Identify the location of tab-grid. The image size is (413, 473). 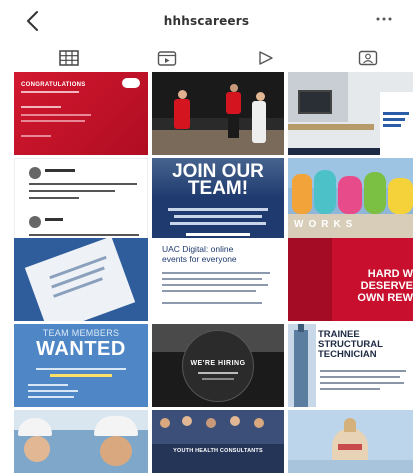
(69, 58).